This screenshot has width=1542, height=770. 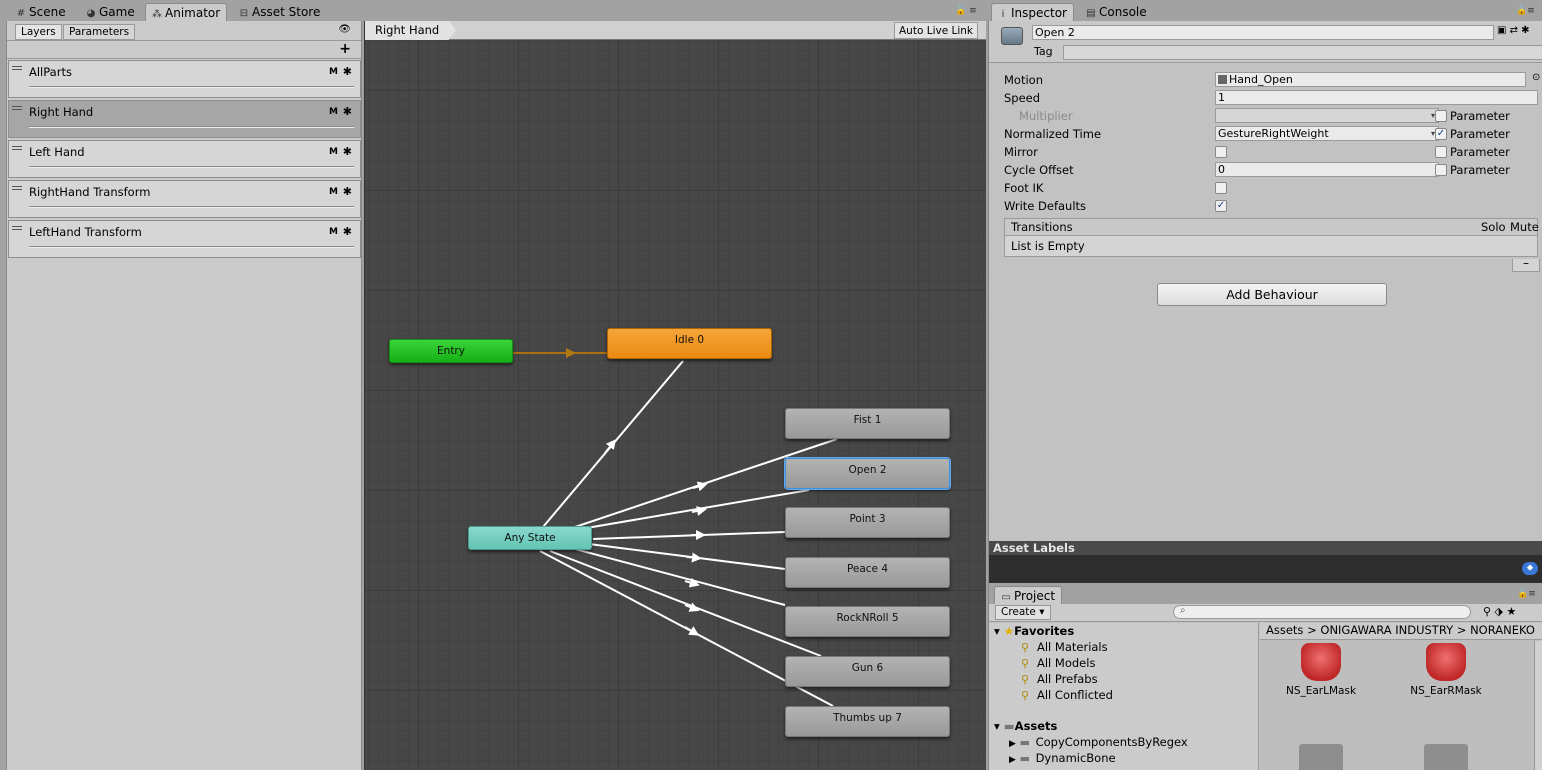 What do you see at coordinates (1269, 152) in the screenshot?
I see `mirror-row: Mirror Parameter` at bounding box center [1269, 152].